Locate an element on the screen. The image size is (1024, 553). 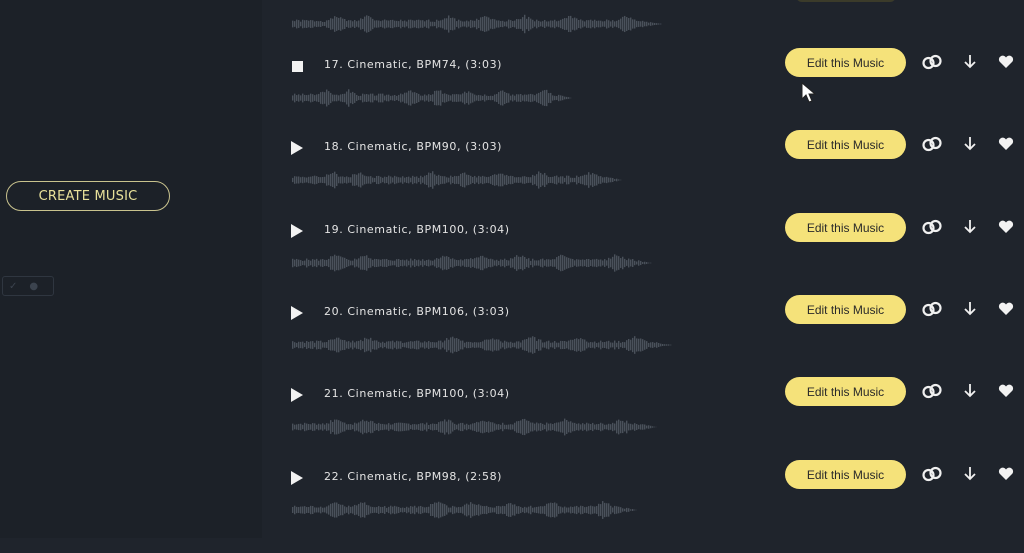
stop-button is located at coordinates (297, 66).